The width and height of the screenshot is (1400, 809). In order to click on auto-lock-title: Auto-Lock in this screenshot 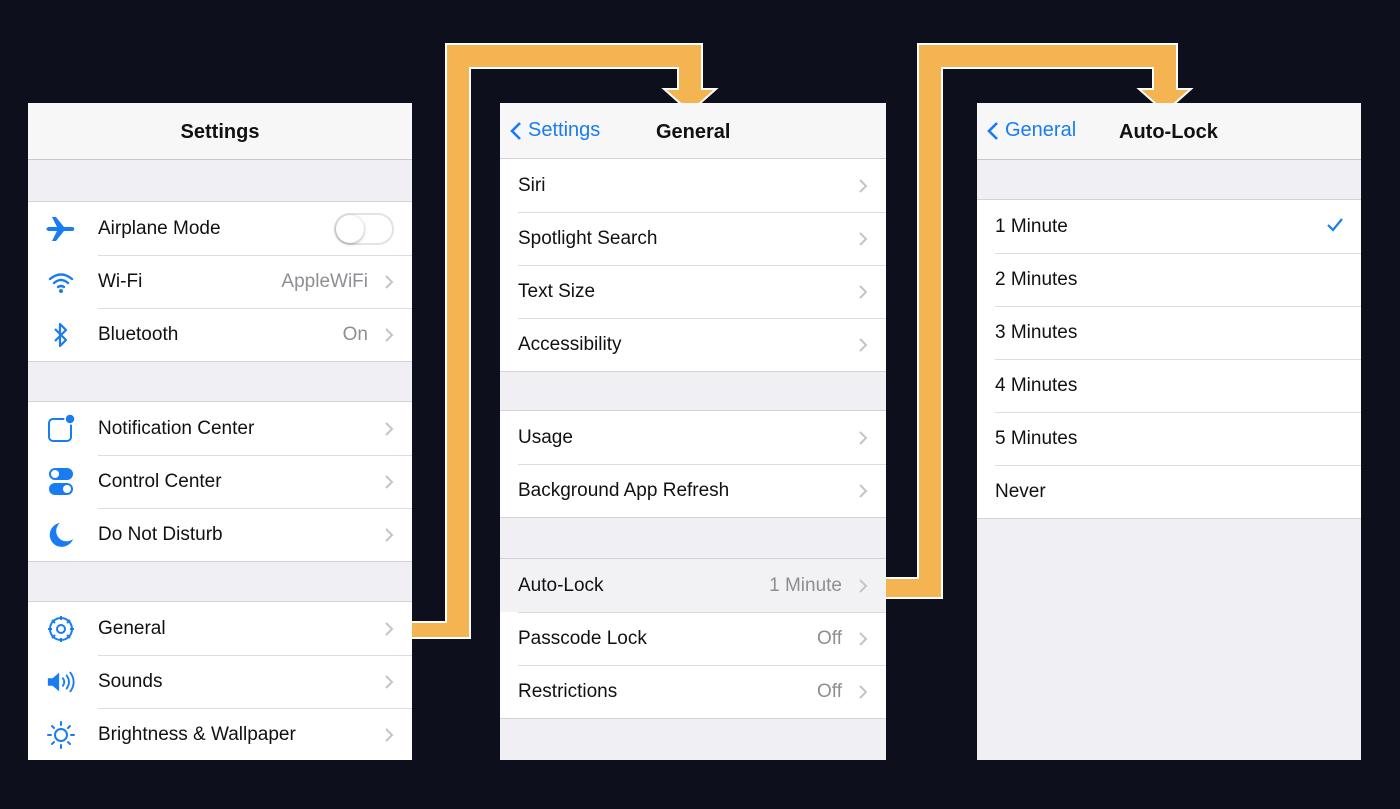, I will do `click(1168, 132)`.